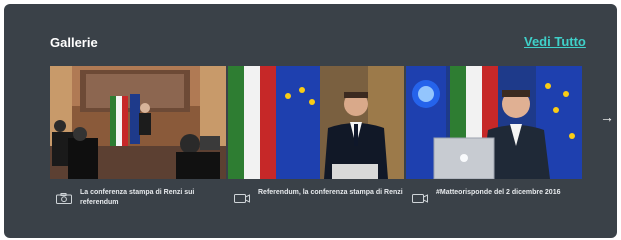 This screenshot has width=621, height=240. Describe the element at coordinates (555, 41) in the screenshot. I see `see-all-link: Vedi Tutto` at that location.